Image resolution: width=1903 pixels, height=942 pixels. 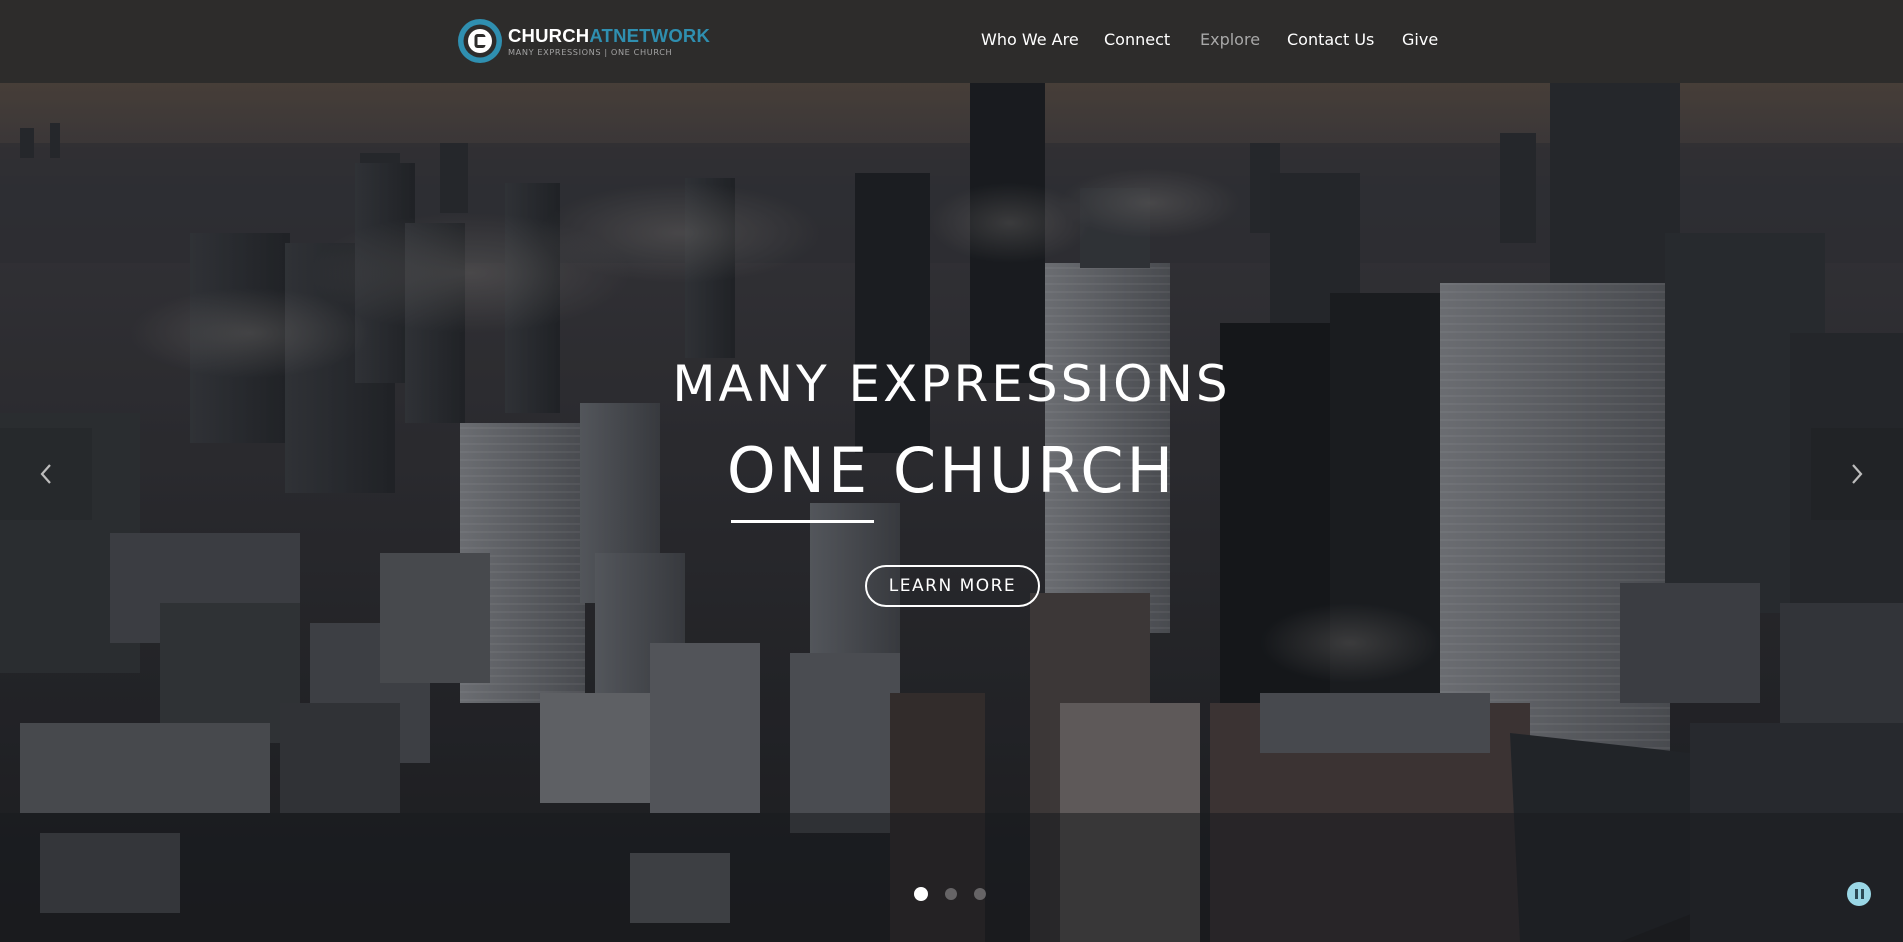 I want to click on hero-headline-line2: ONE CHURCH, so click(x=951, y=470).